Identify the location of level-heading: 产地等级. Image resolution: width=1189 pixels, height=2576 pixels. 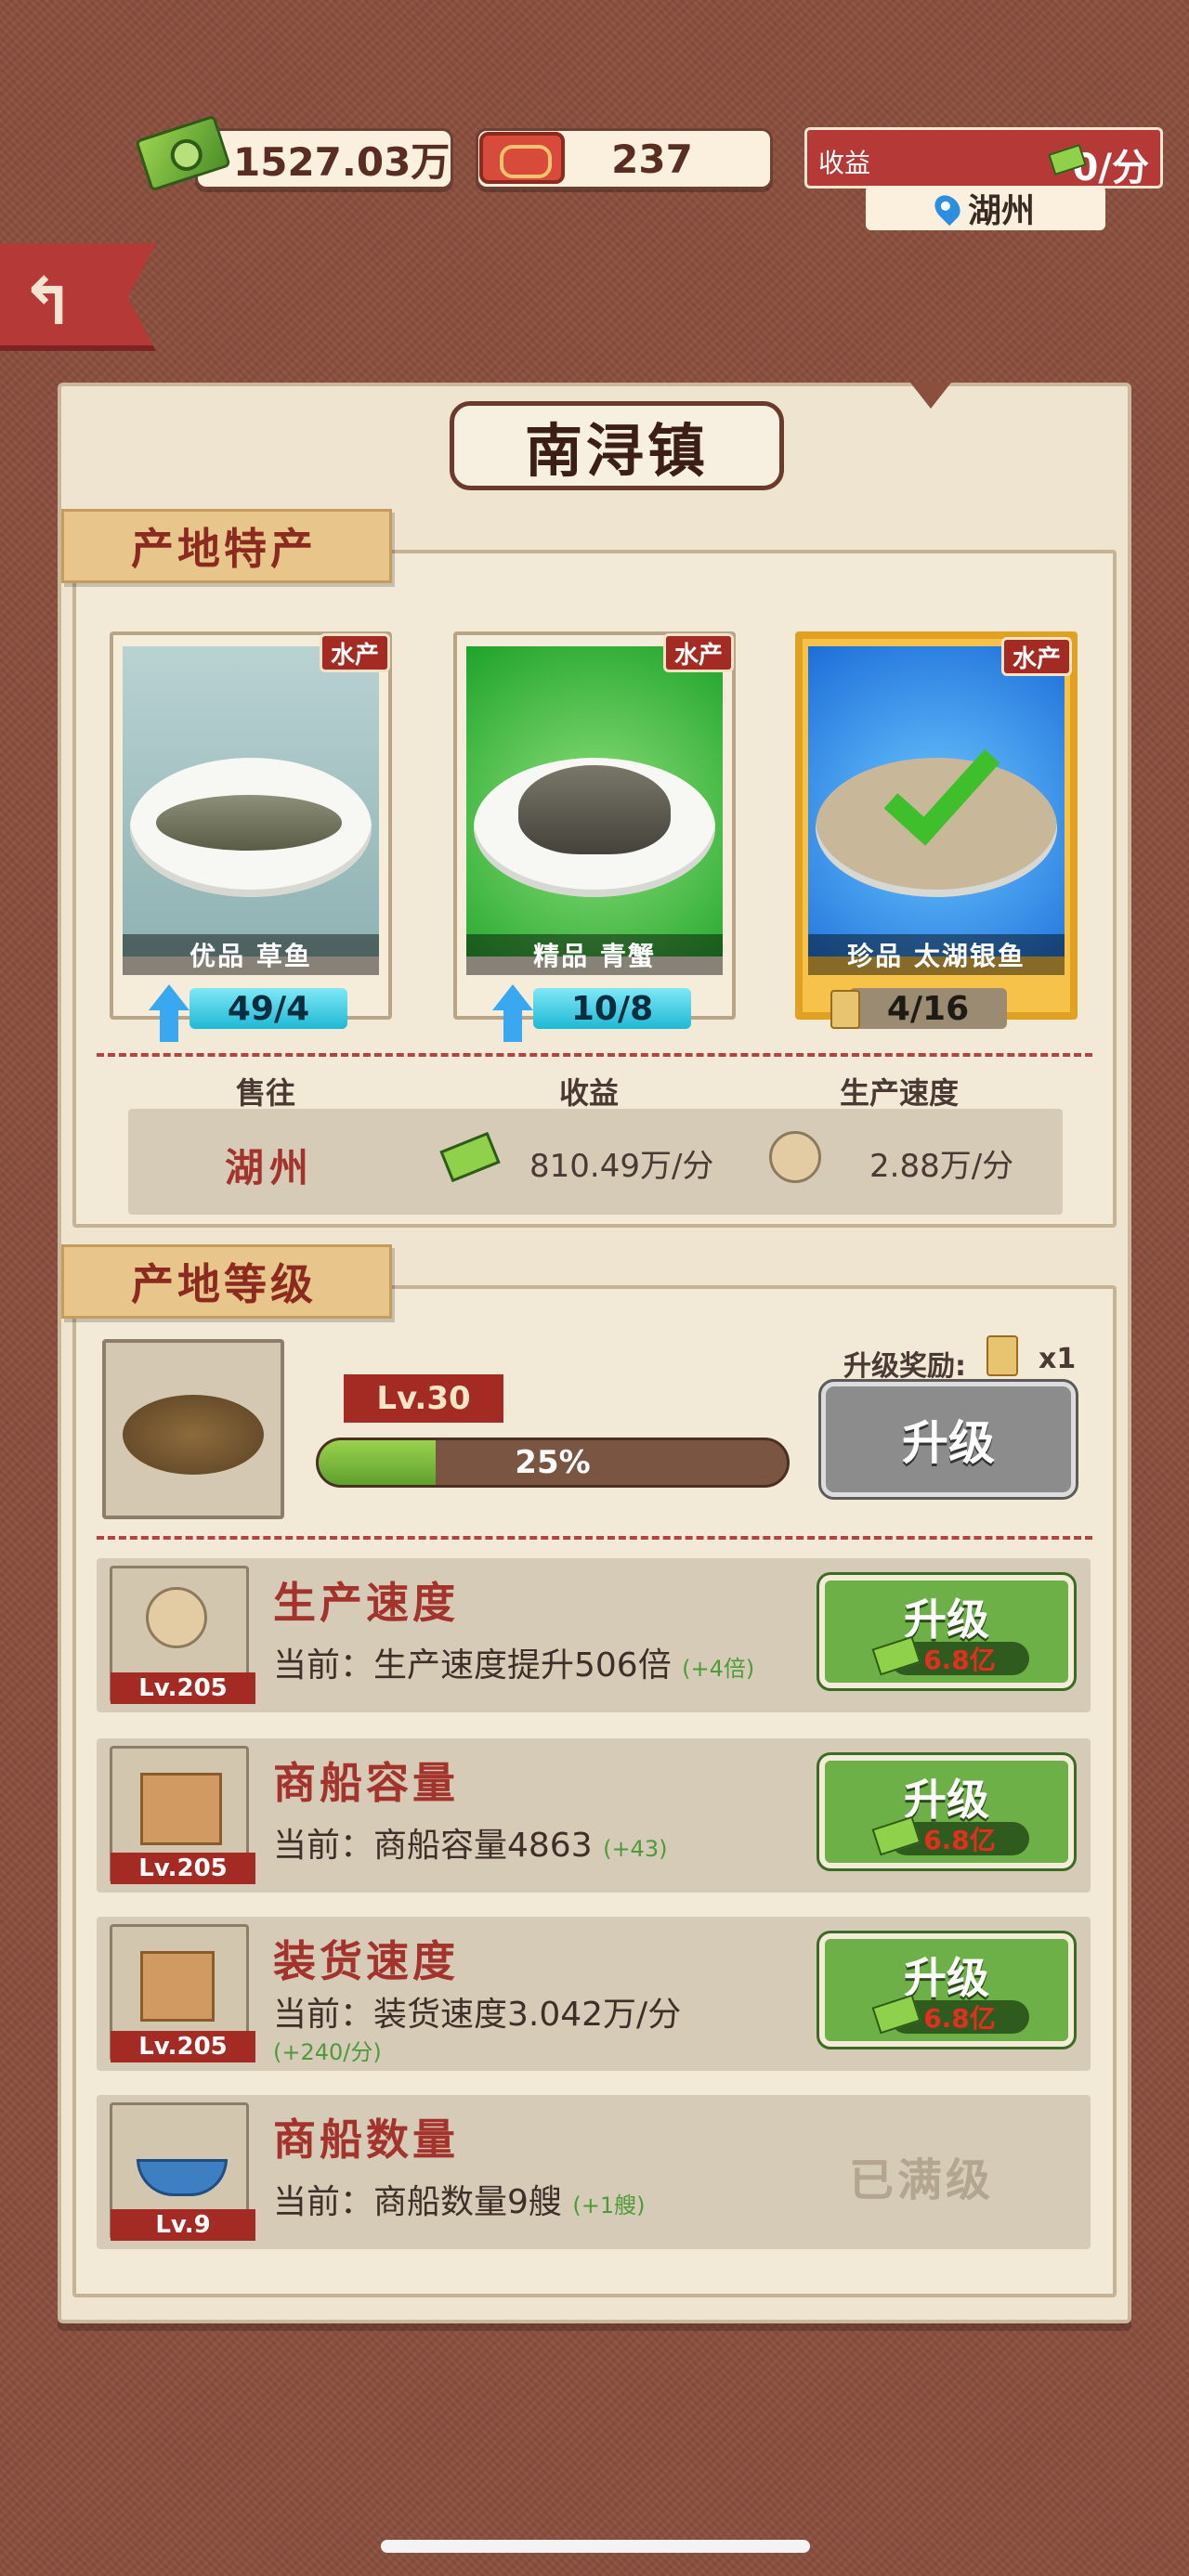
(227, 1281).